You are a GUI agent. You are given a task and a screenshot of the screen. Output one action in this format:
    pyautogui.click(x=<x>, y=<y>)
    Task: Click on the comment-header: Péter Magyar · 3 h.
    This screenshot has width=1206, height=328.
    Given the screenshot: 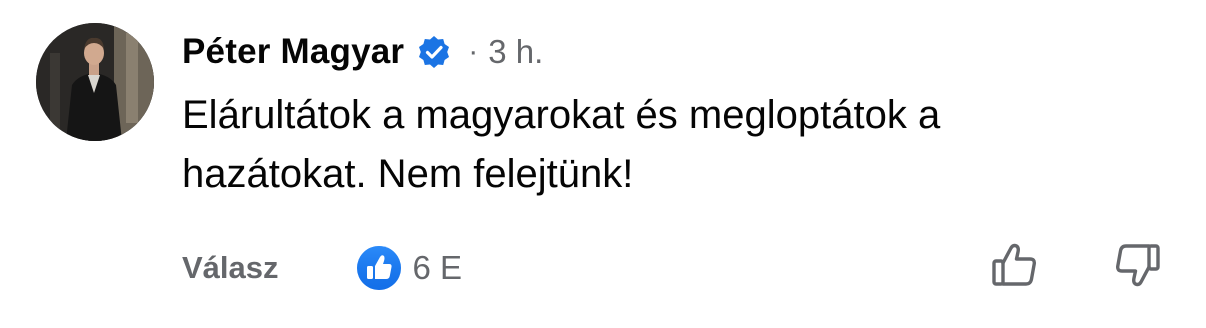 What is the action you would take?
    pyautogui.click(x=362, y=52)
    